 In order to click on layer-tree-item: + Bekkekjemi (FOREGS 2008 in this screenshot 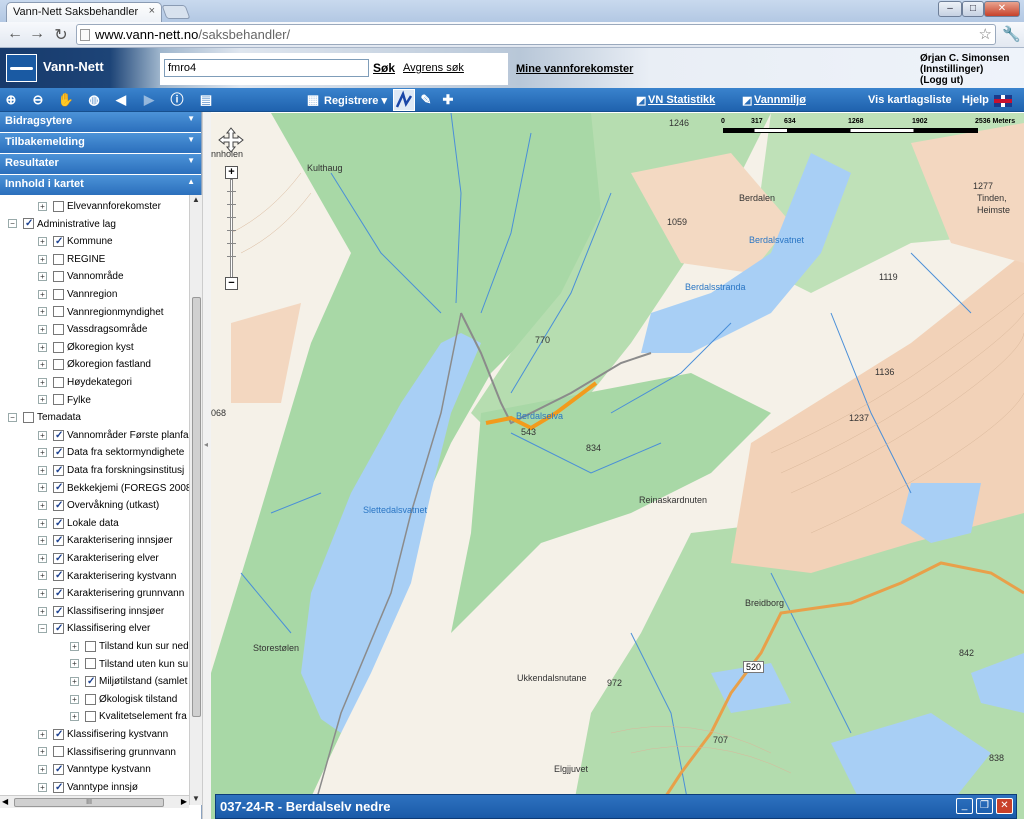, I will do `click(114, 488)`.